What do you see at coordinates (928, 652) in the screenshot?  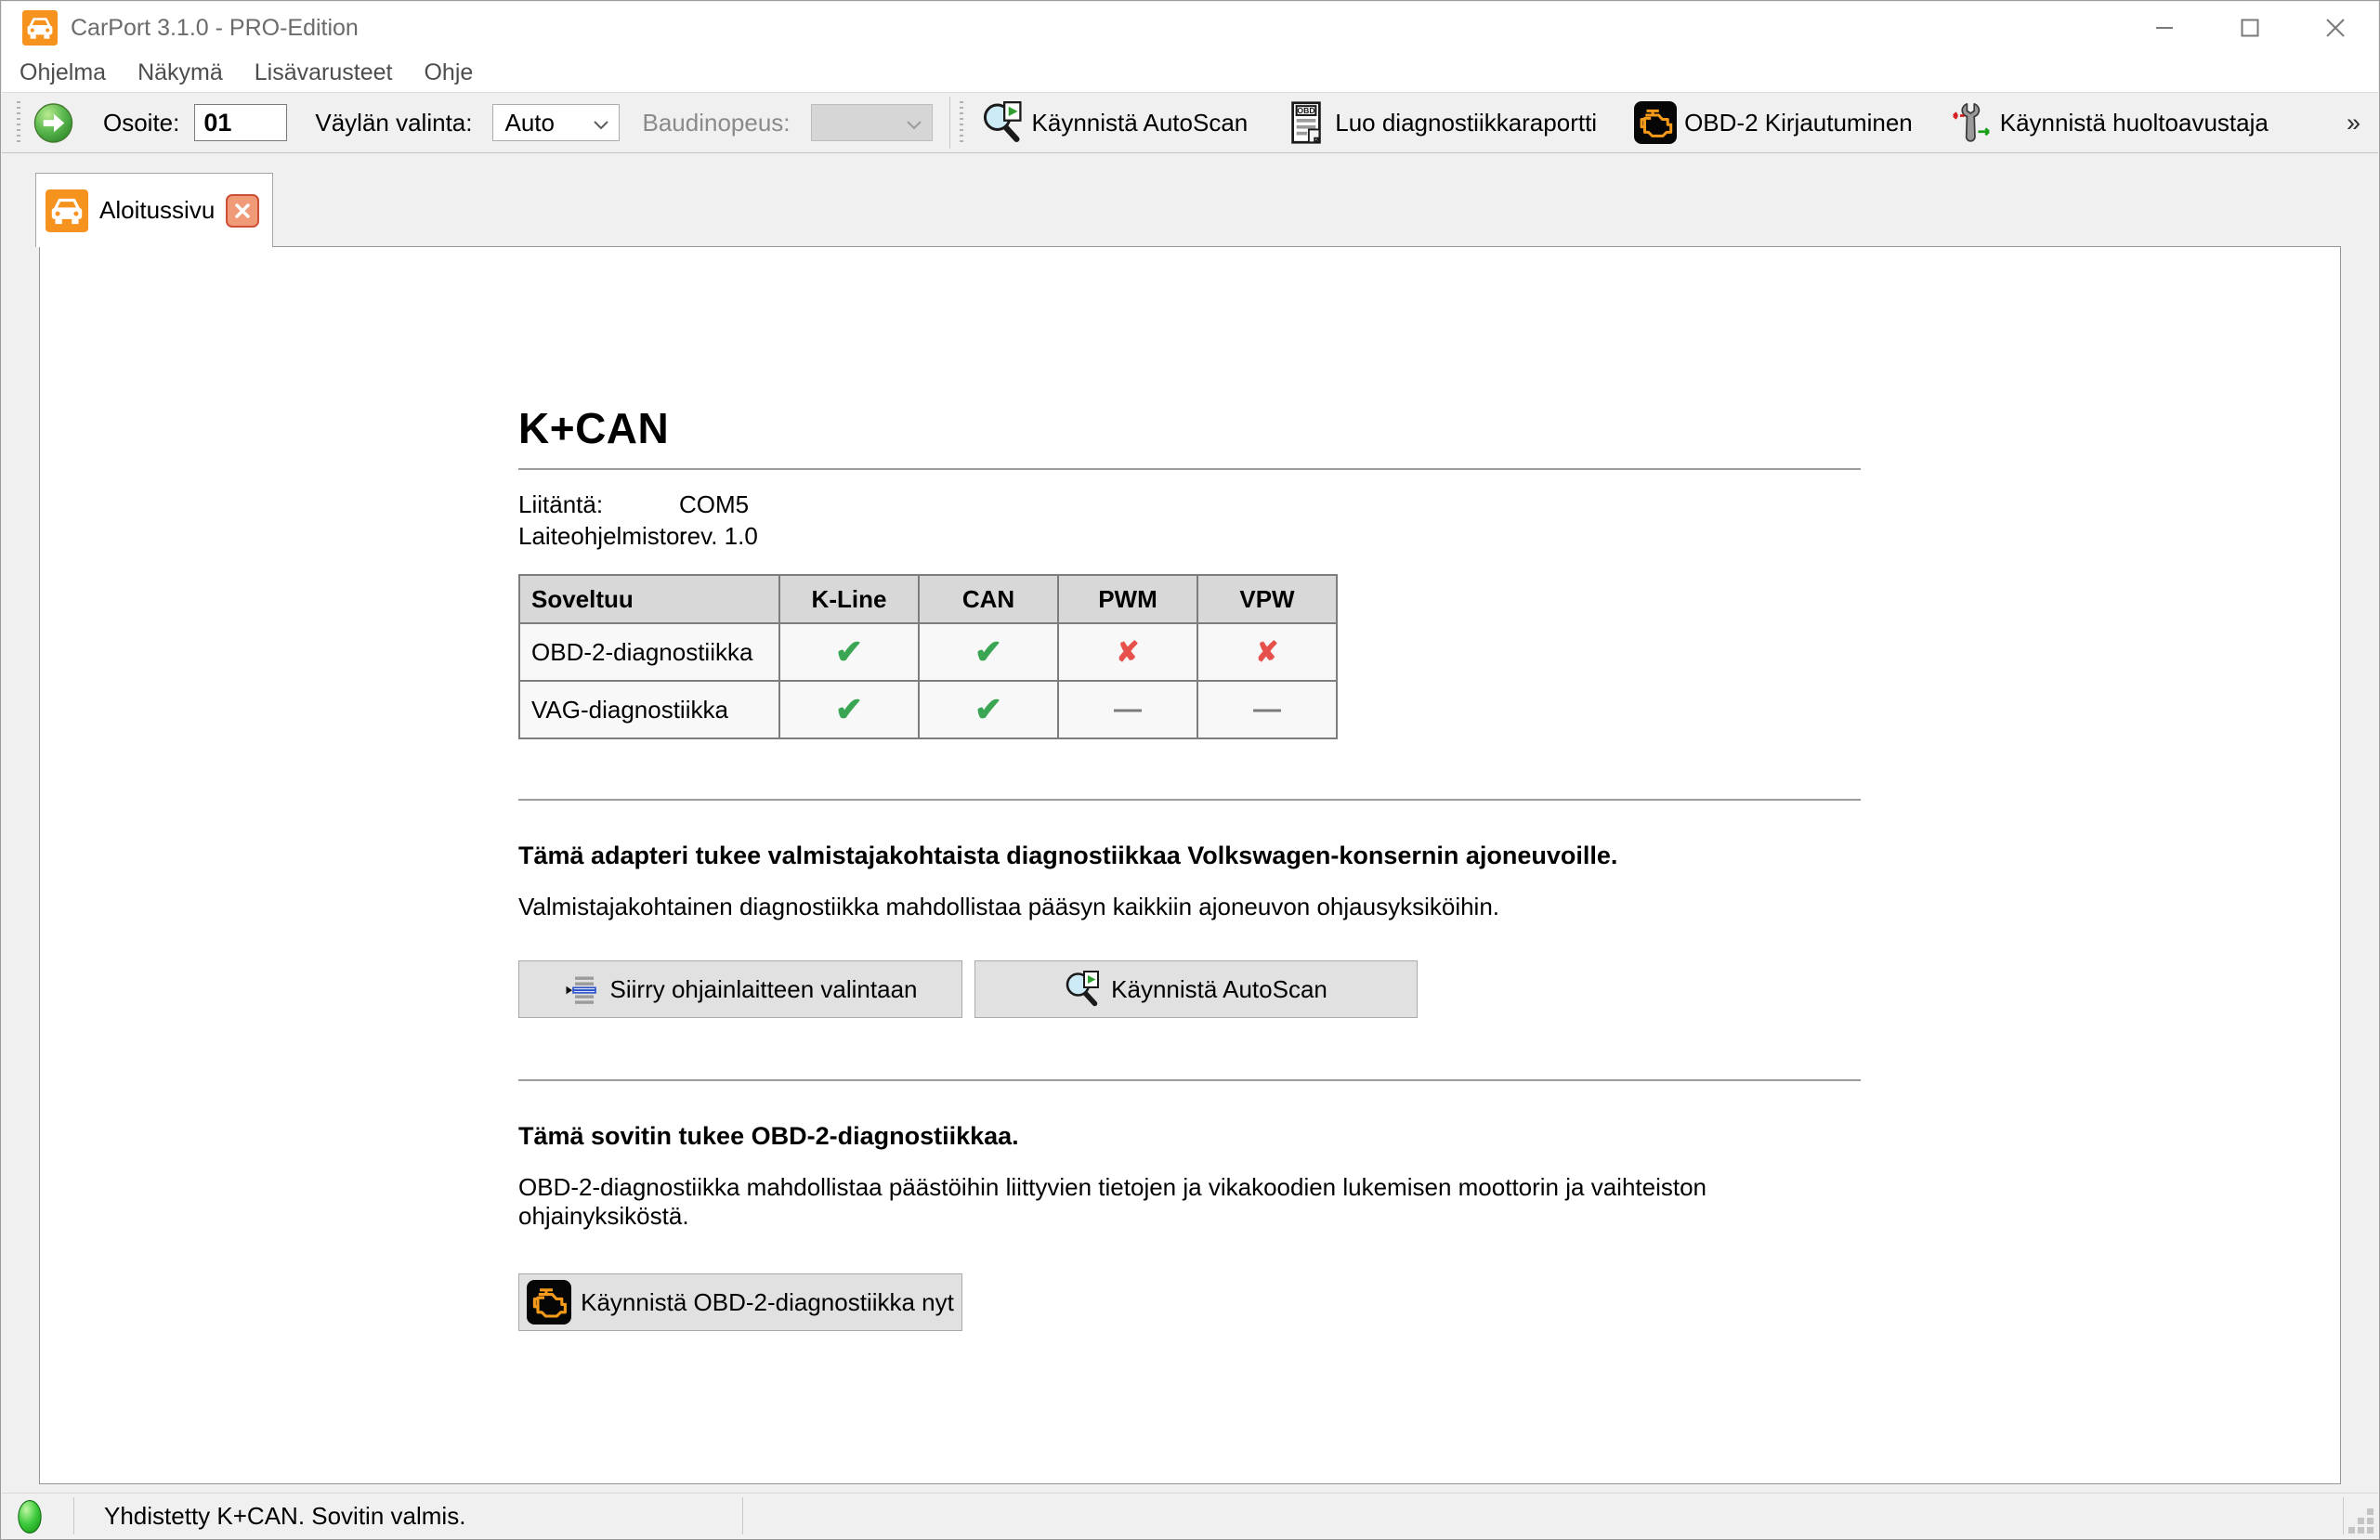 I see `table-row: OBD-2-diagnostiikka ✔ ✔ ✘ ✘` at bounding box center [928, 652].